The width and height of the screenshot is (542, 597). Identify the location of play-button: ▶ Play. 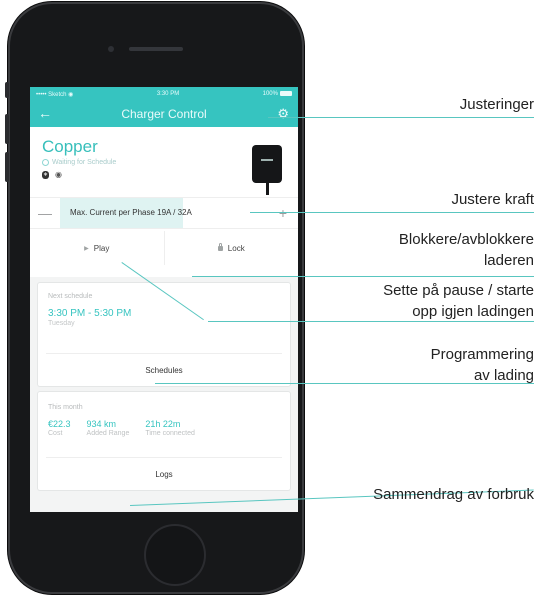
(97, 248).